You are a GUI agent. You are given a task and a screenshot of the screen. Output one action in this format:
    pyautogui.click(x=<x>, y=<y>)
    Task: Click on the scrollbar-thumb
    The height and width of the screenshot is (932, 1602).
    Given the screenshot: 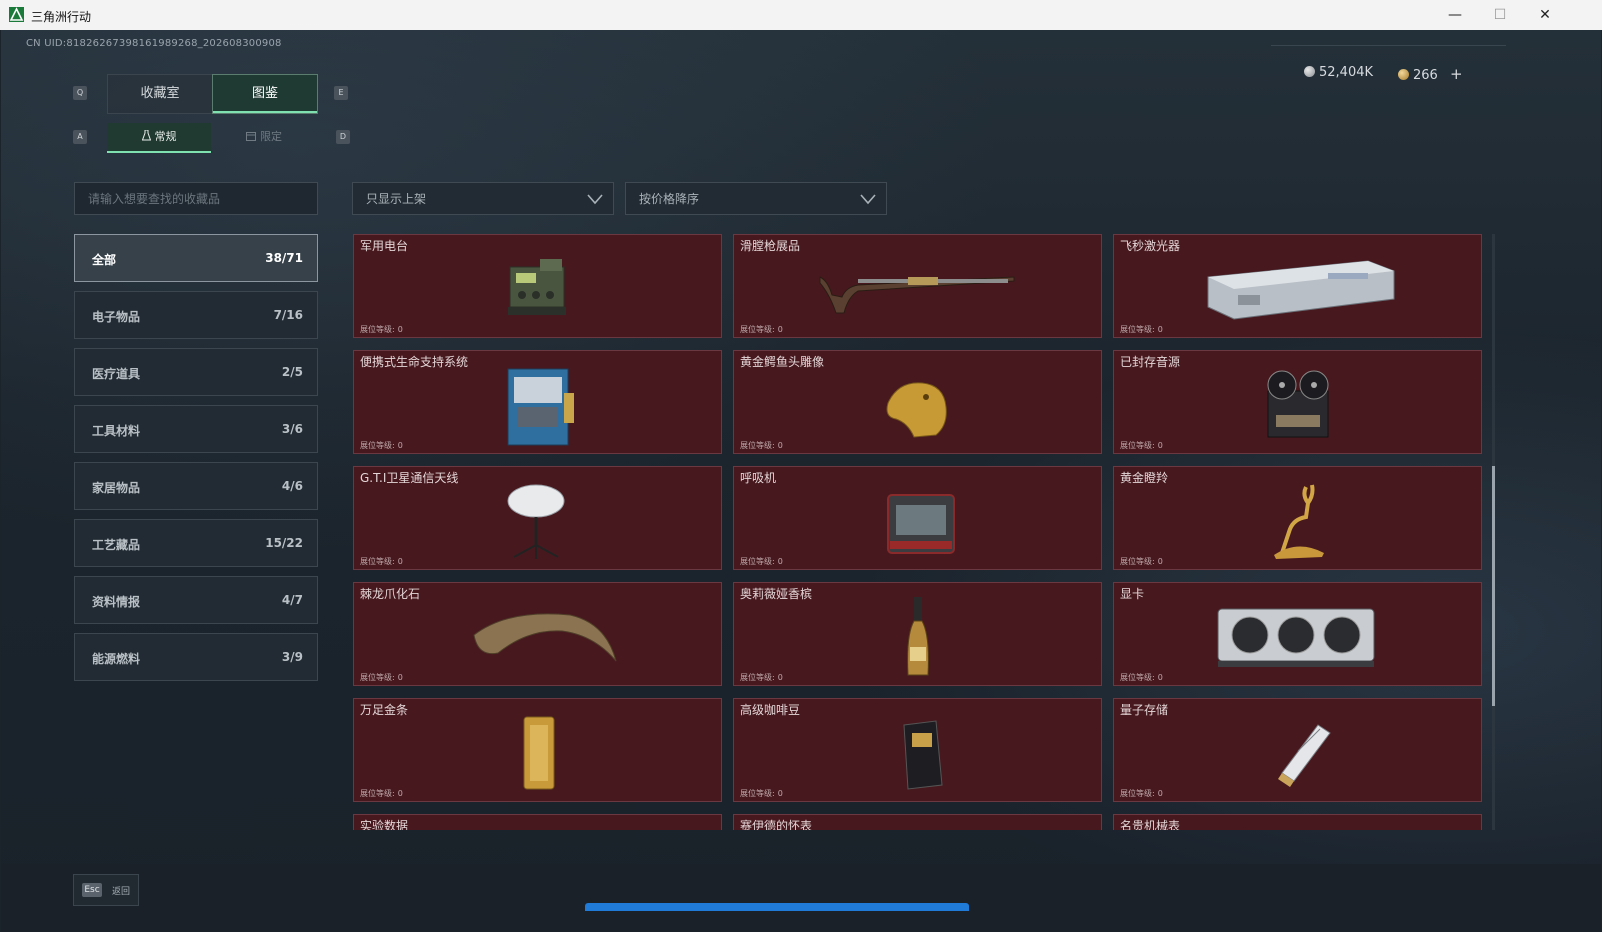 What is the action you would take?
    pyautogui.click(x=1493, y=586)
    